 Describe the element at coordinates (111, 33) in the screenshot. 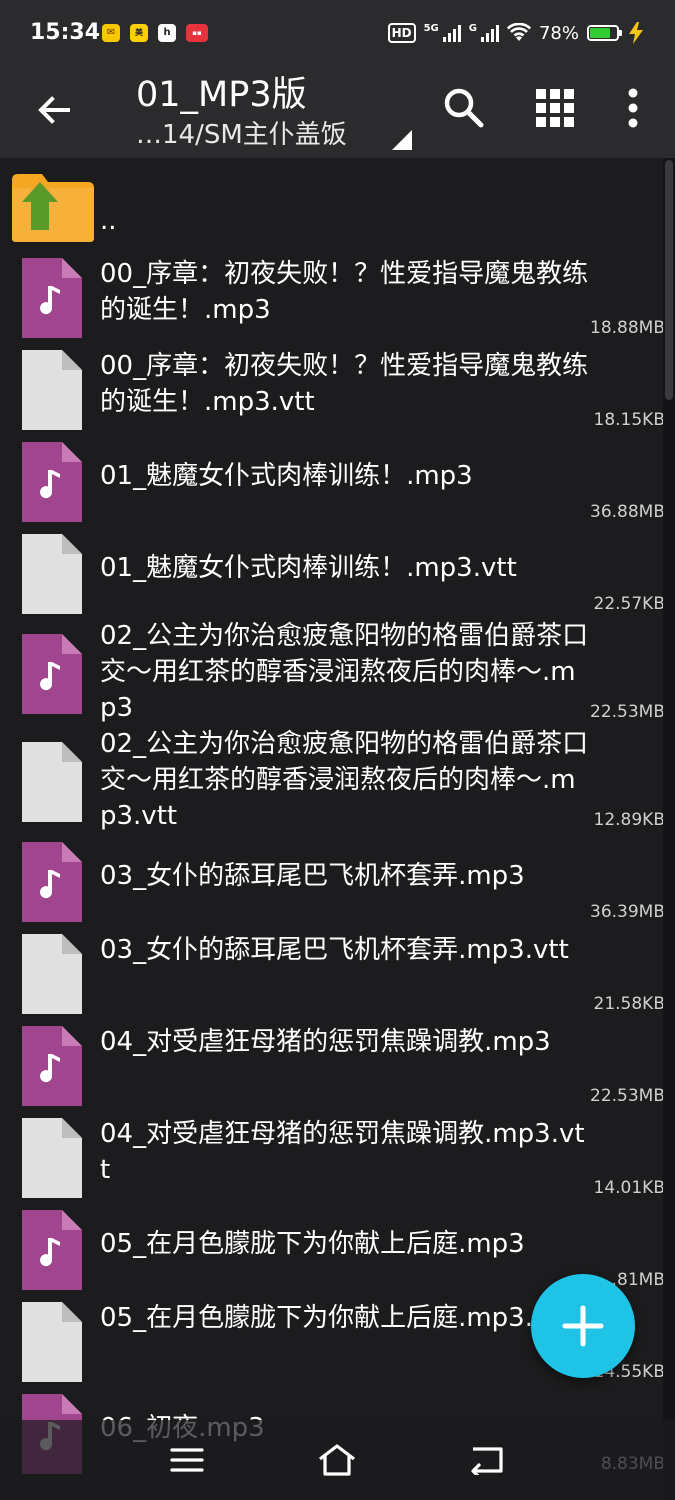

I see `mail-notification-icon: ✉` at that location.